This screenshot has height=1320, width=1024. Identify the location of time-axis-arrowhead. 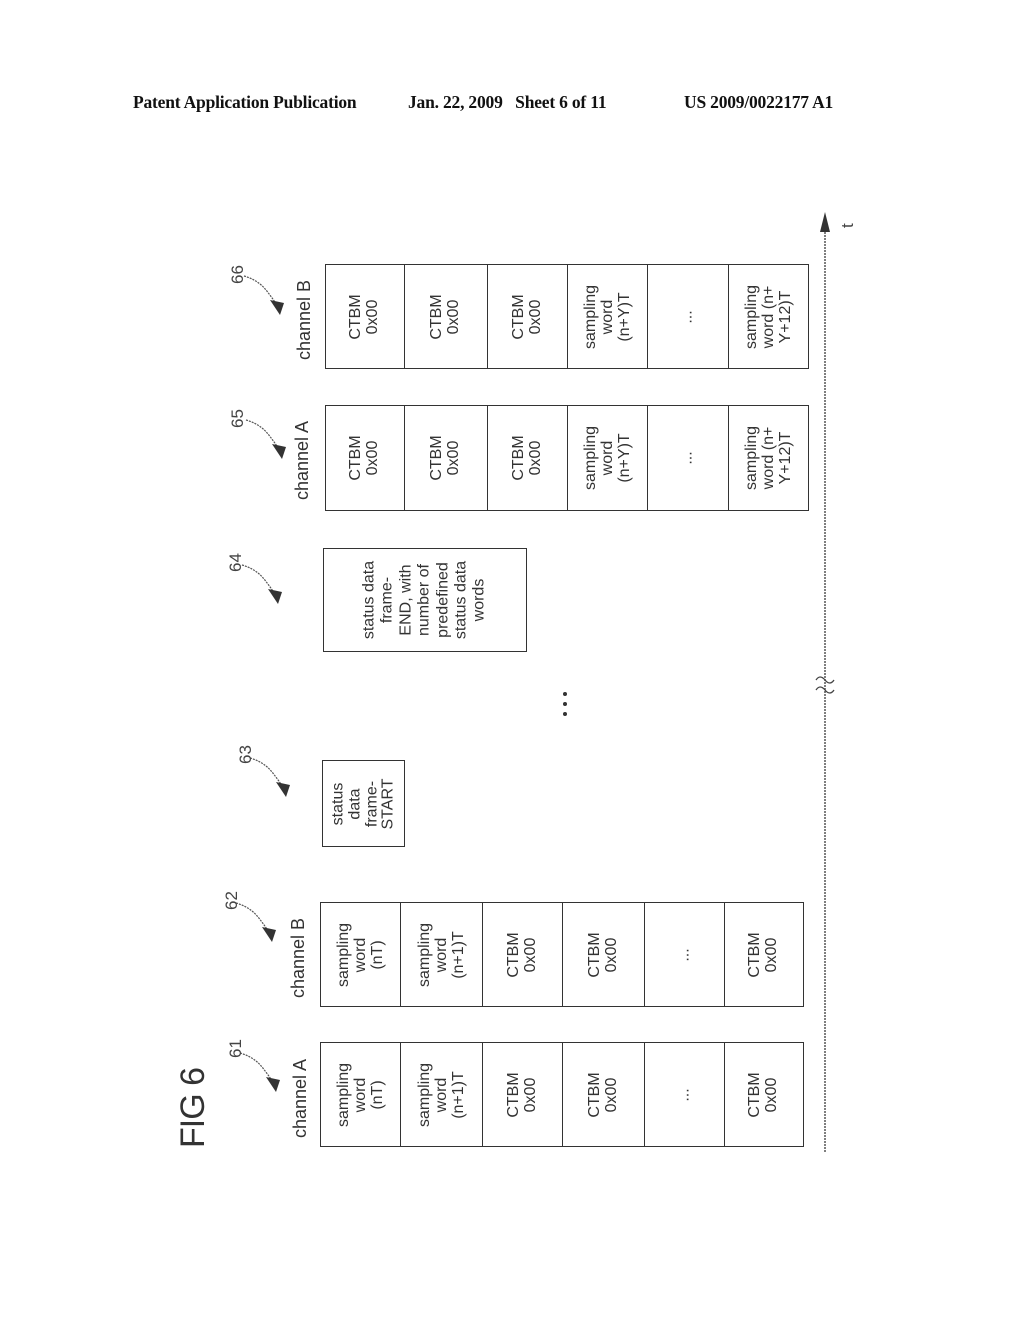
(825, 222).